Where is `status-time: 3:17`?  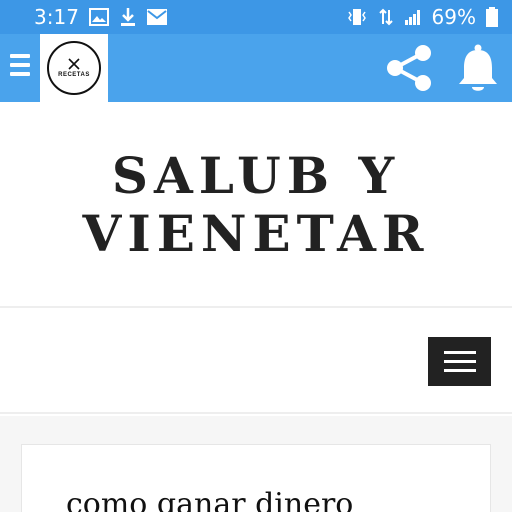
status-time: 3:17 is located at coordinates (56, 17).